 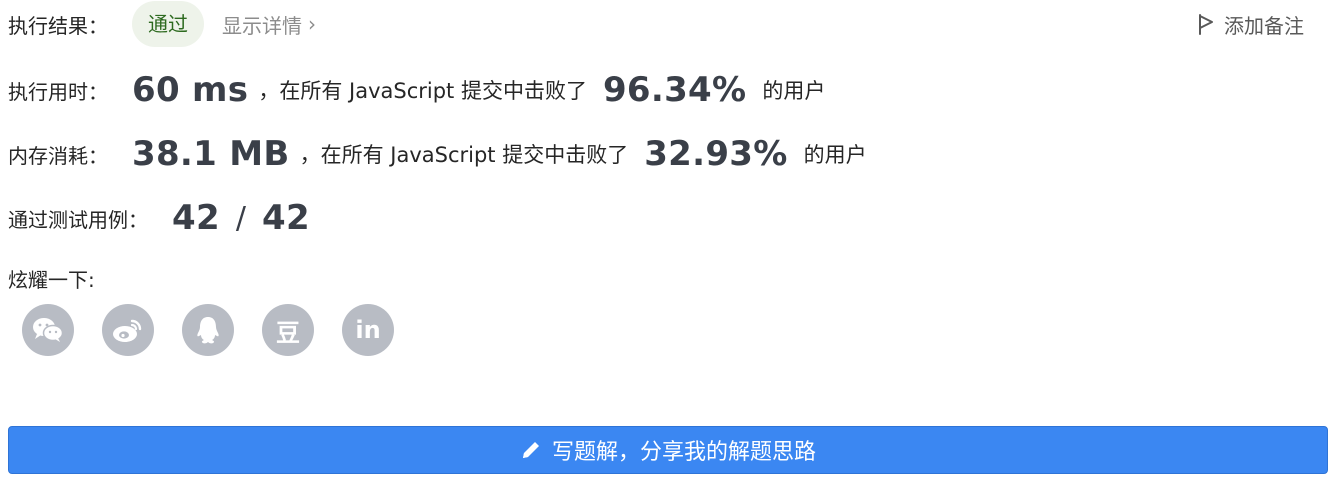 I want to click on linkedin-icon: in, so click(x=368, y=330).